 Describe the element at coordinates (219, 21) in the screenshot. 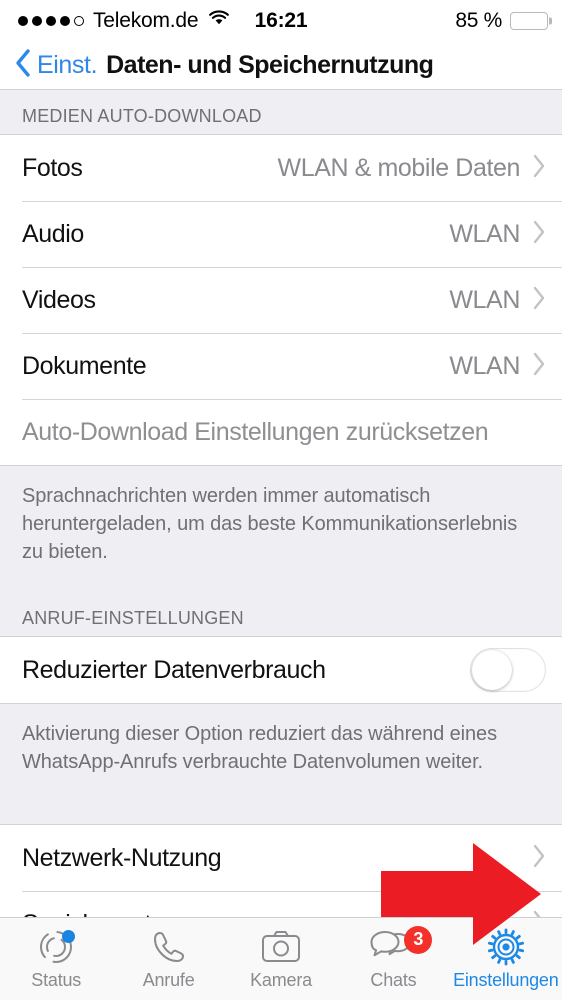

I see `wifi-icon` at that location.